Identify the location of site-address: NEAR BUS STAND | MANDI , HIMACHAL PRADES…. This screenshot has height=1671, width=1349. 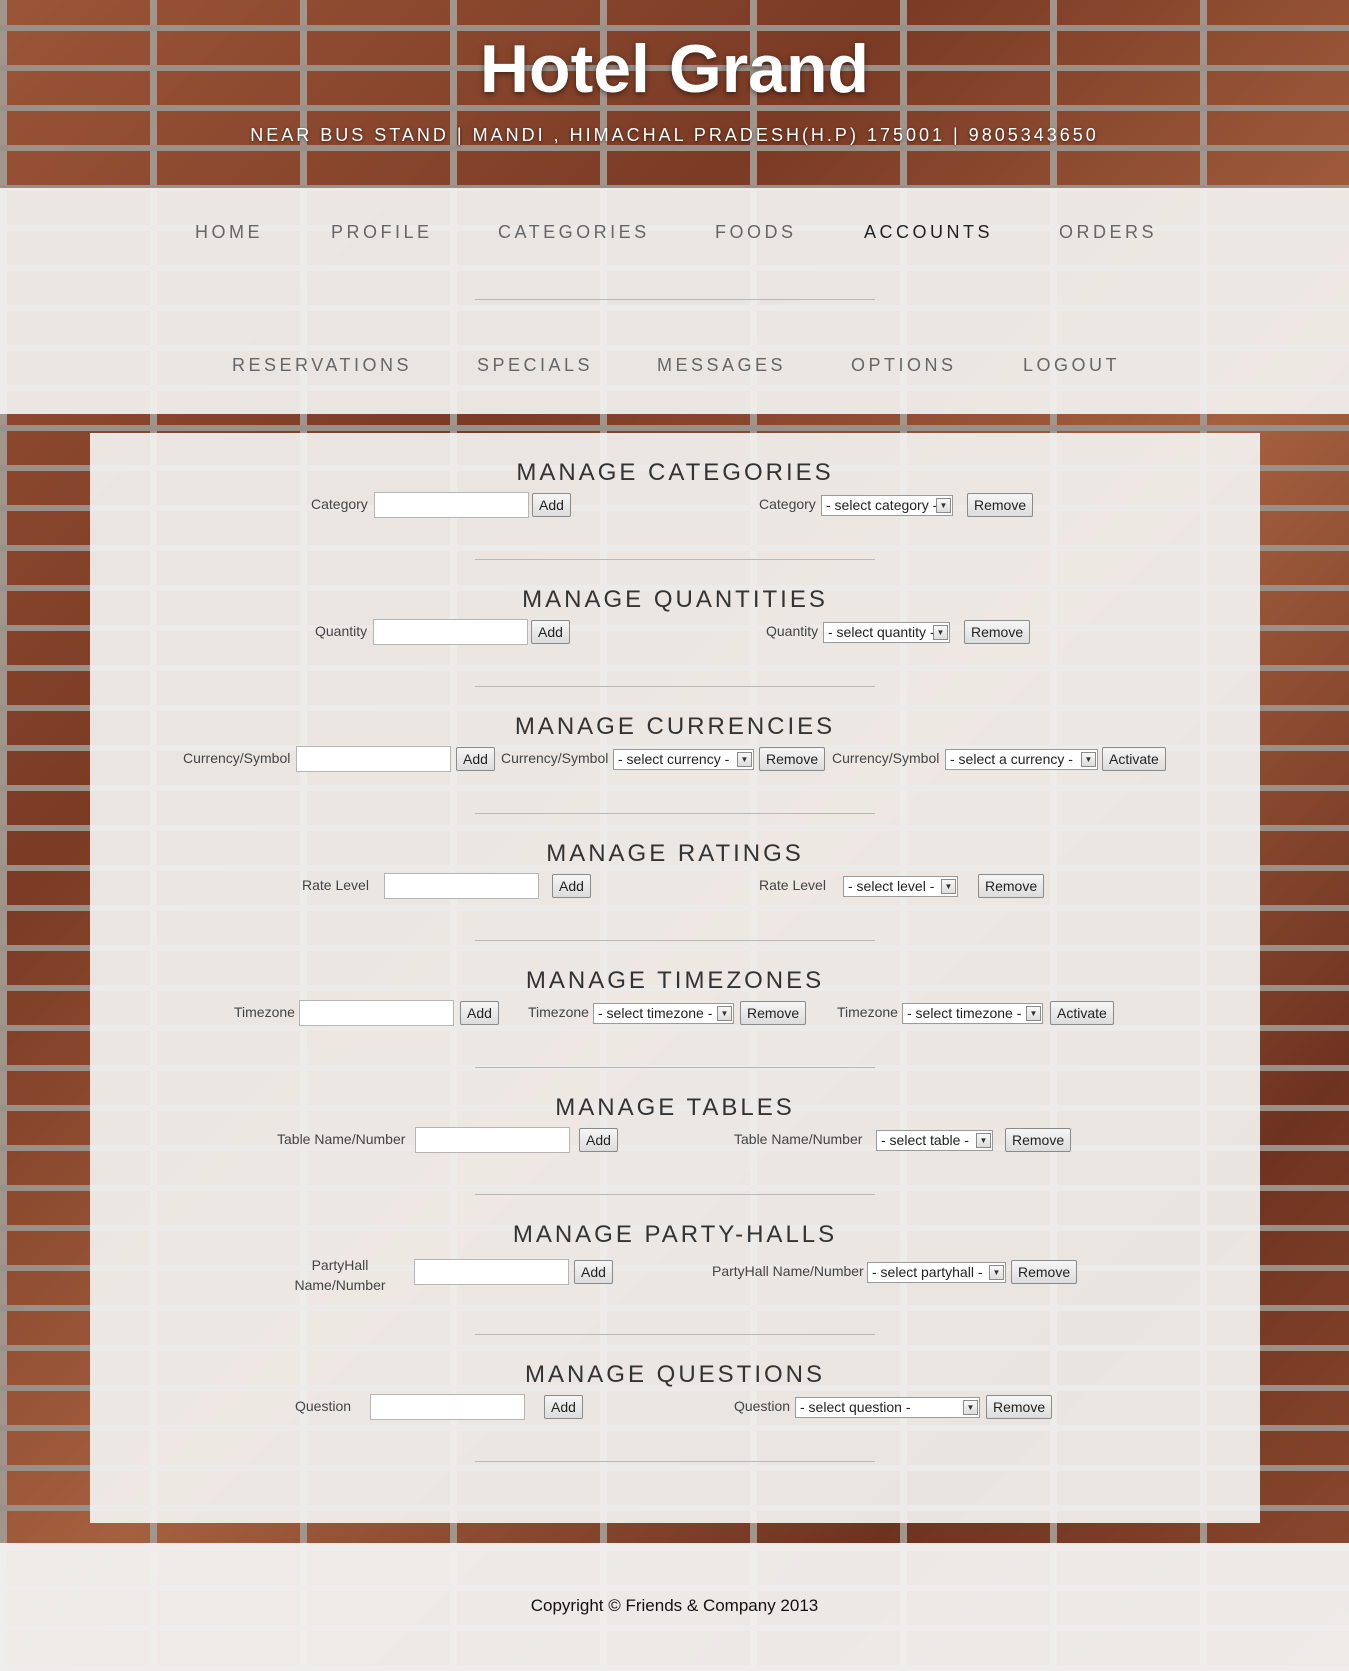
(674, 135).